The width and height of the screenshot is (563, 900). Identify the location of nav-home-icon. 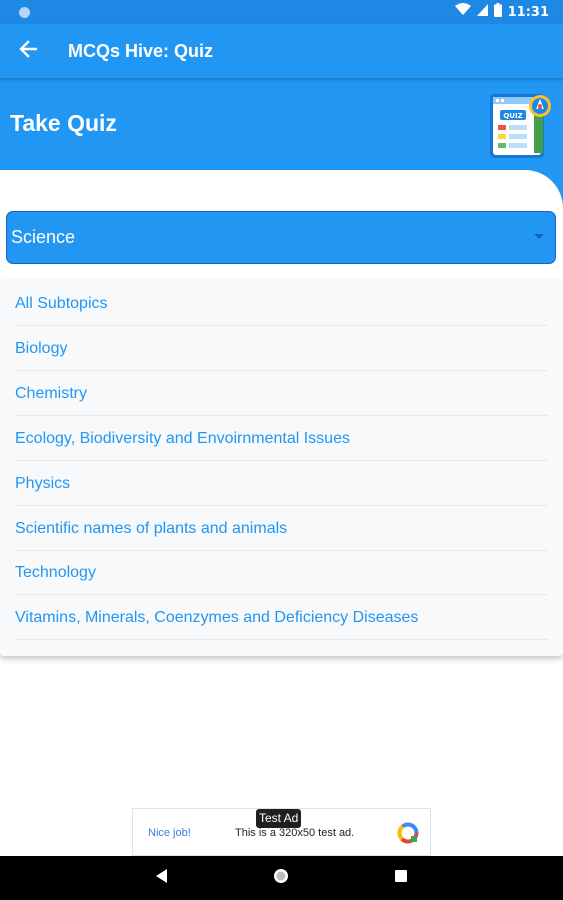
(281, 878).